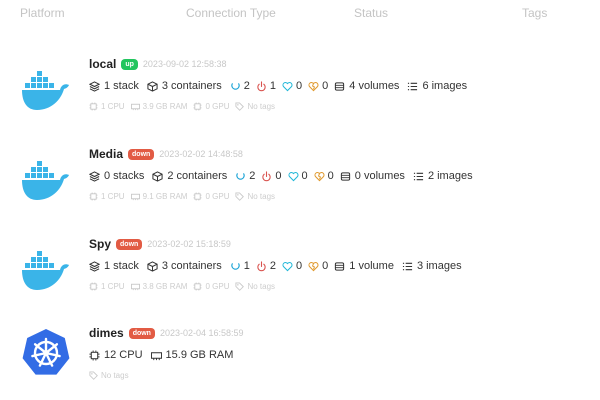  What do you see at coordinates (371, 266) in the screenshot?
I see `volumes-count: 1 volume` at bounding box center [371, 266].